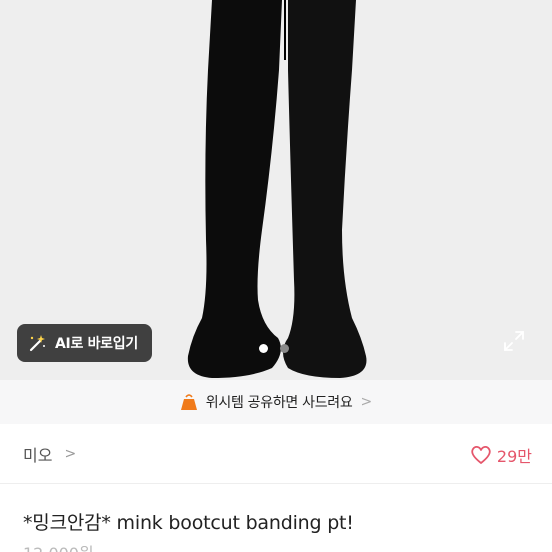  Describe the element at coordinates (96, 344) in the screenshot. I see `ai-try-on-label: AI로 바로입기` at that location.